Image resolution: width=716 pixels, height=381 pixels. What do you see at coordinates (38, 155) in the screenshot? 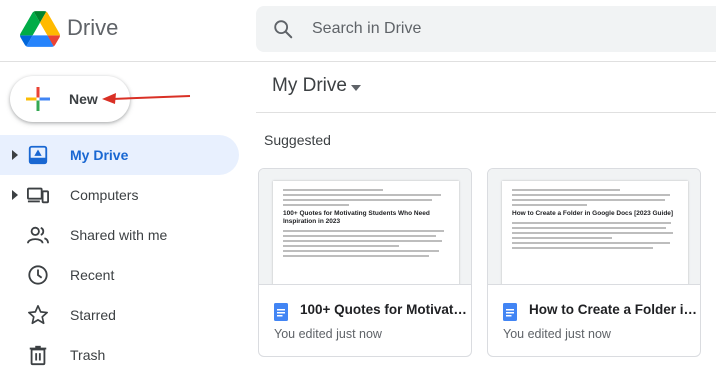
I see `my-drive-icon` at bounding box center [38, 155].